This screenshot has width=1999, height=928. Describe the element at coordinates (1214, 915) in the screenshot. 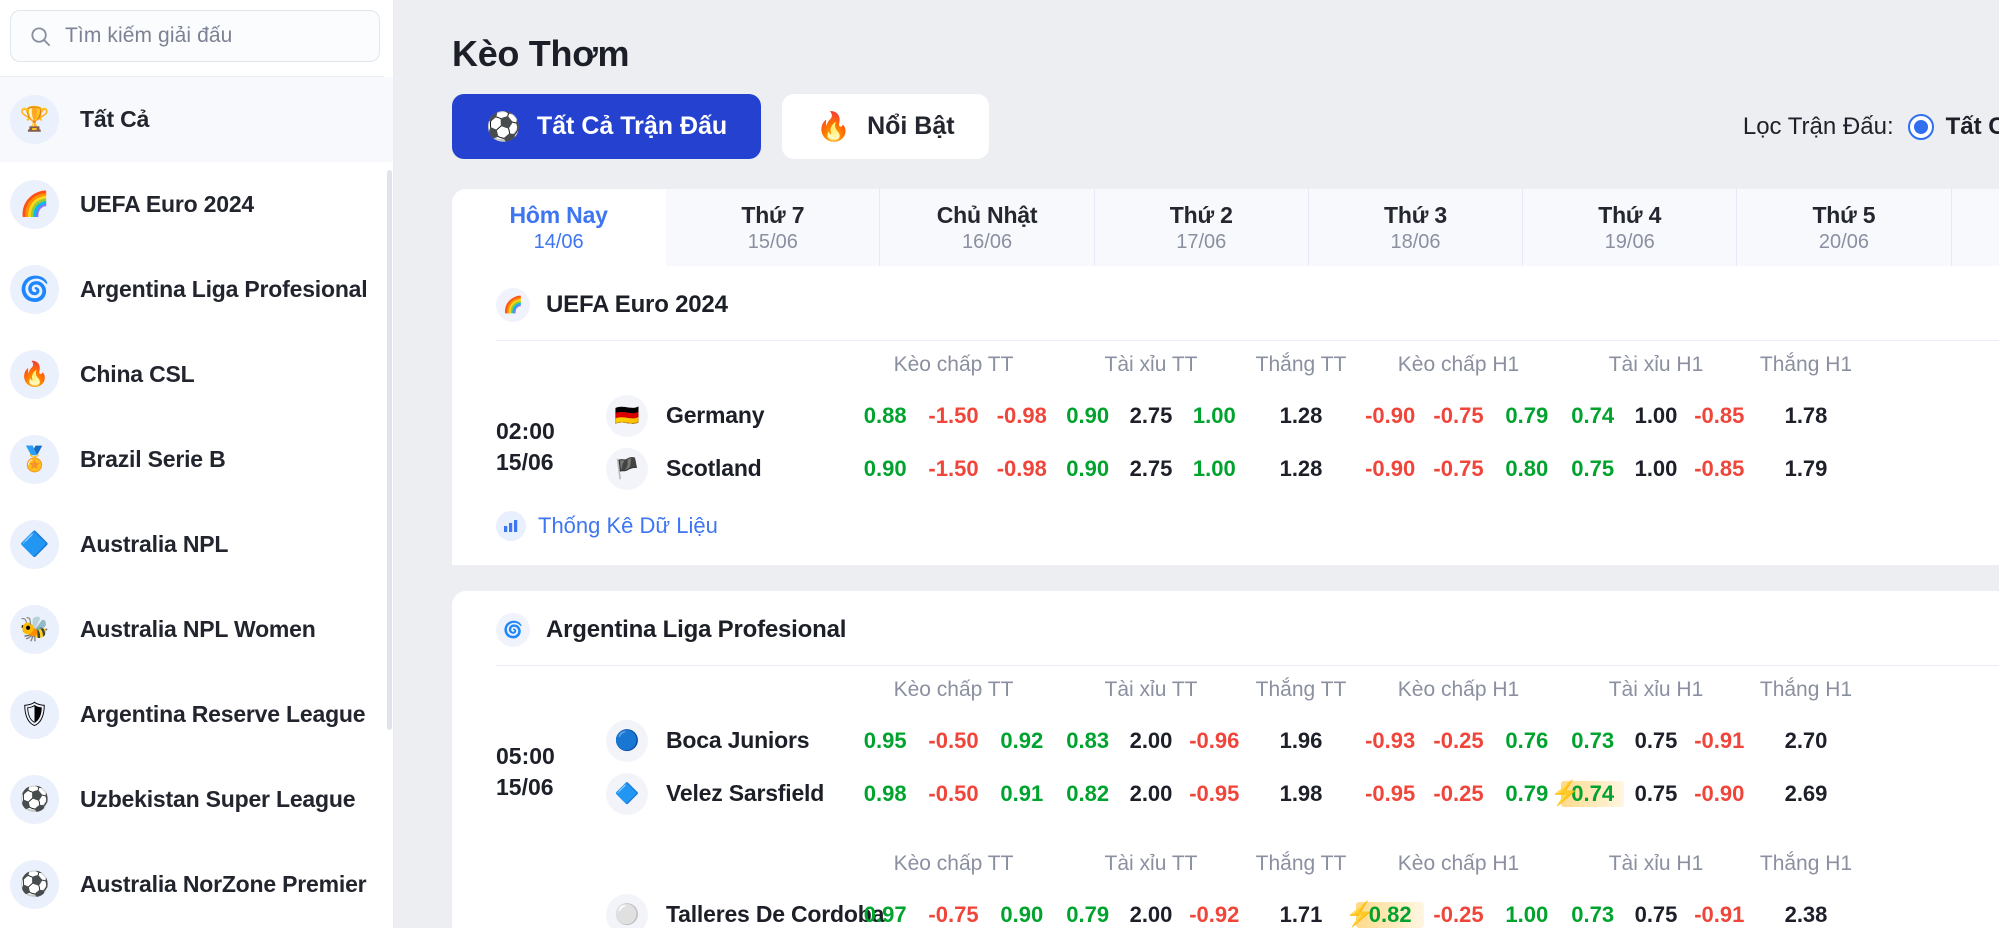

I see `odds-cell: -0.92` at that location.